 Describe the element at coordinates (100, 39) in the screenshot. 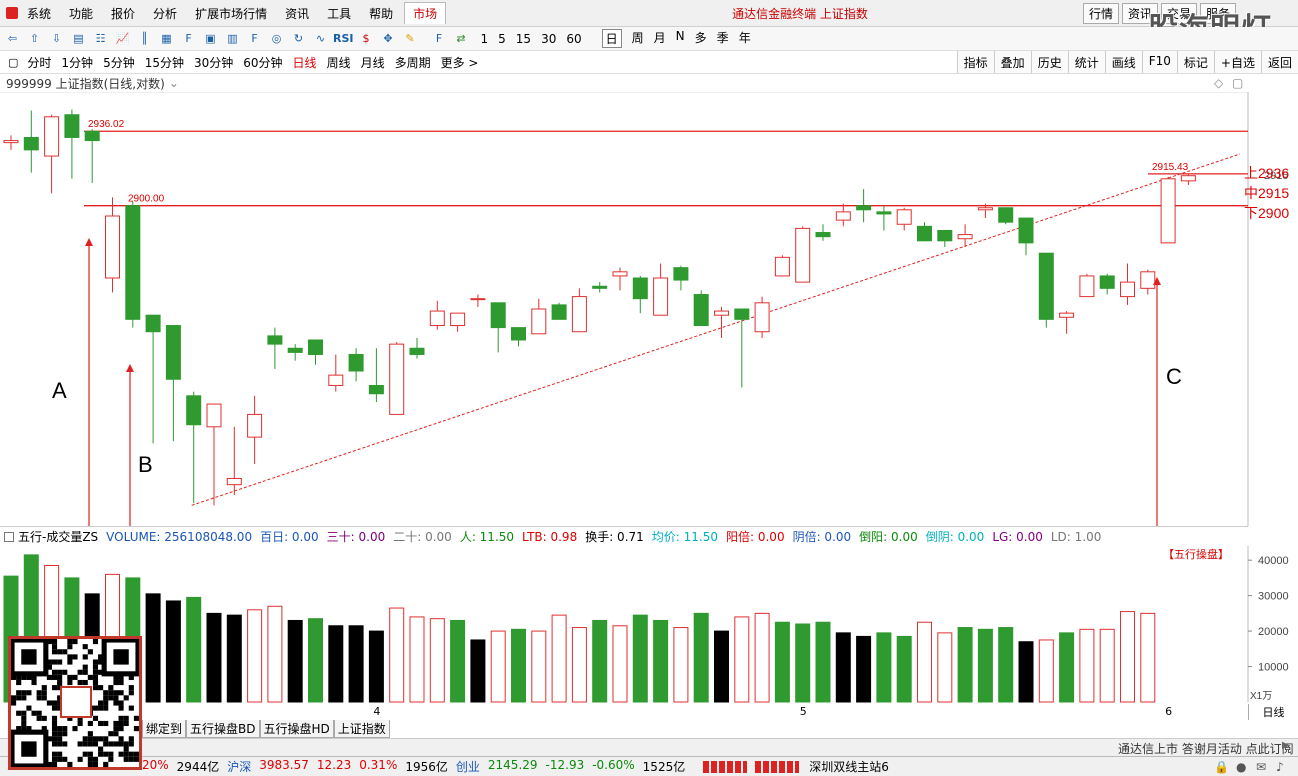

I see `quote-icon: ☷` at that location.